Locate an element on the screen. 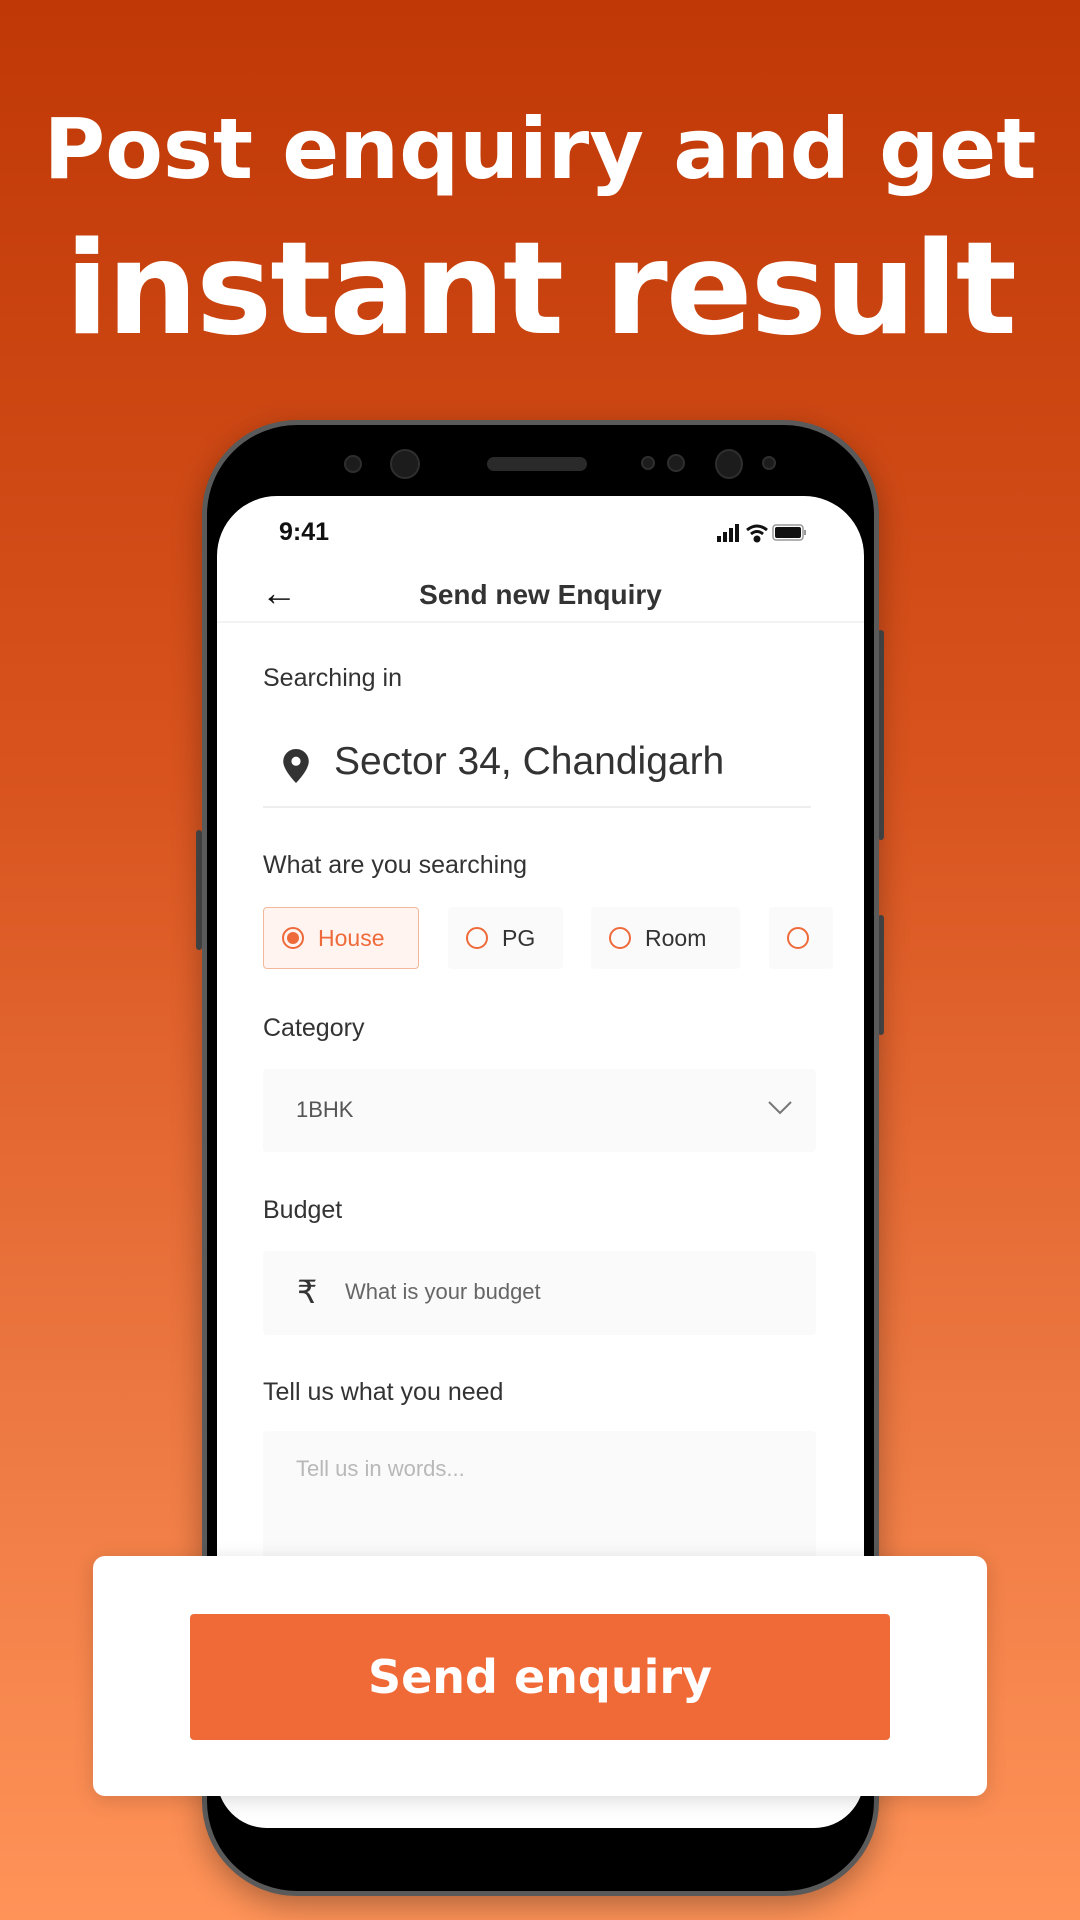 The image size is (1080, 1920). budget-label: Budget is located at coordinates (303, 1210).